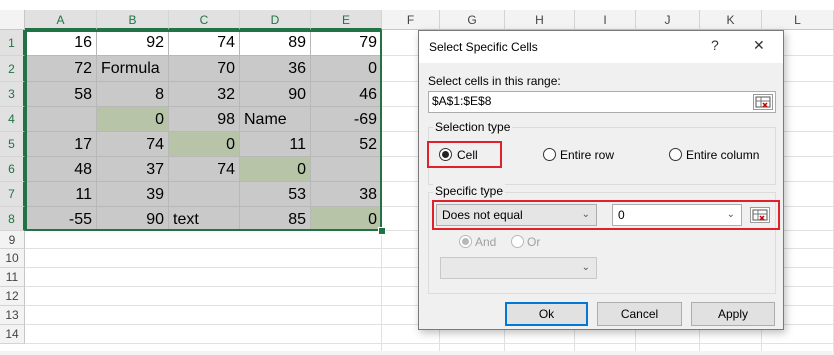 Image resolution: width=834 pixels, height=355 pixels. I want to click on row-header-5: 5, so click(12, 144).